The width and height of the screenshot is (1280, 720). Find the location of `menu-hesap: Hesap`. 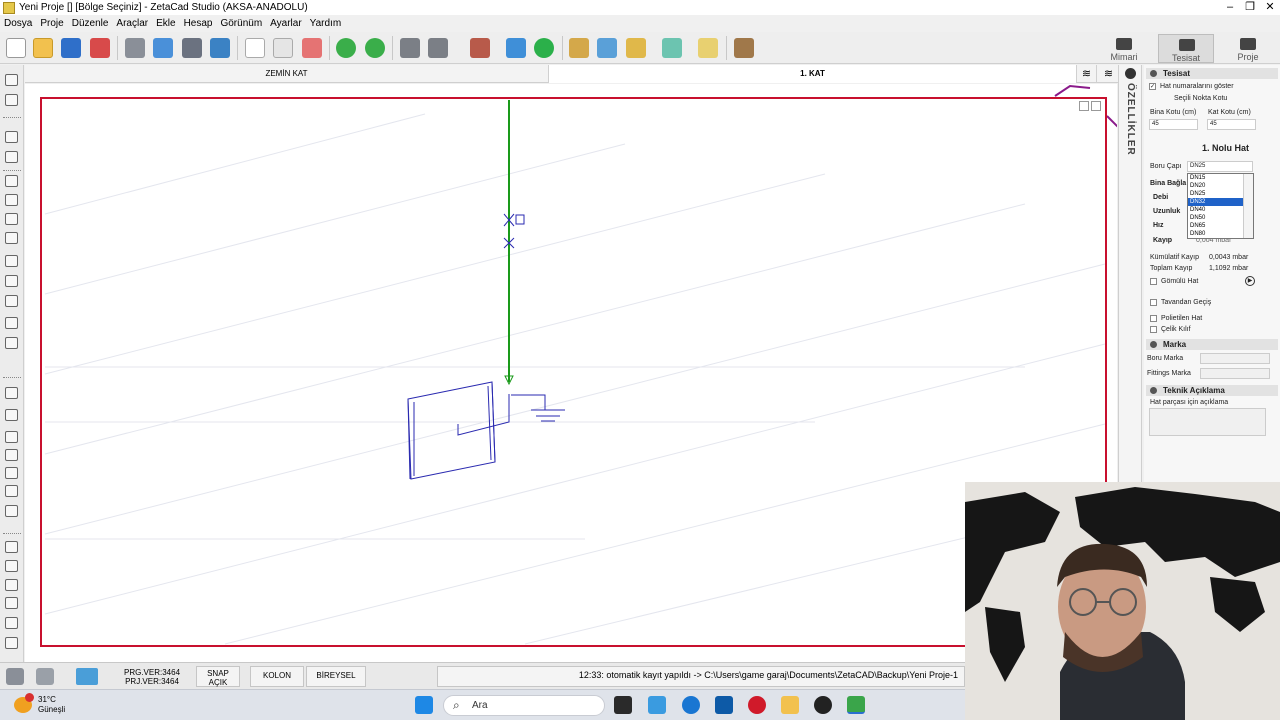

menu-hesap: Hesap is located at coordinates (198, 23).